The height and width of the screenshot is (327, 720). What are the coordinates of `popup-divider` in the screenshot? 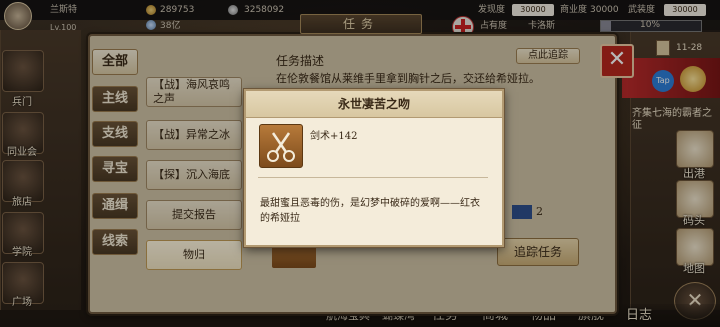 It's located at (373, 177).